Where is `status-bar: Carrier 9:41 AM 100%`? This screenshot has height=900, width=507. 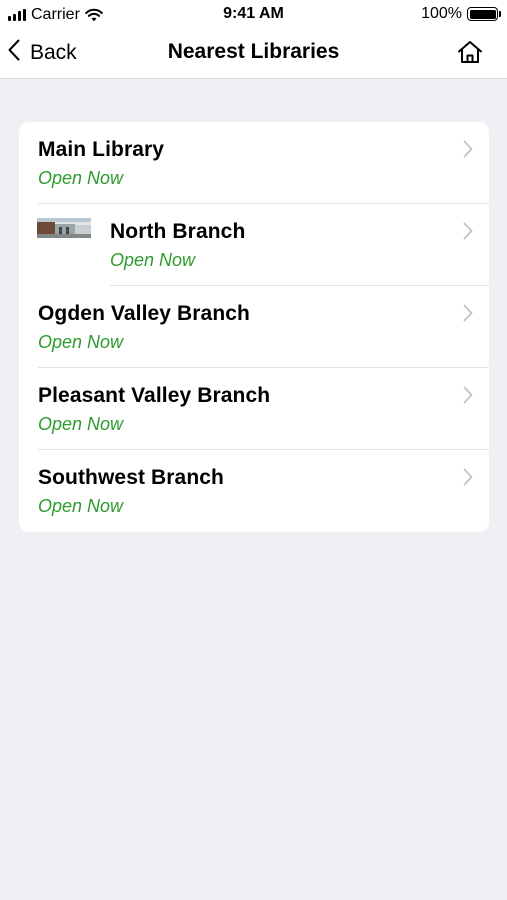 status-bar: Carrier 9:41 AM 100% is located at coordinates (253, 15).